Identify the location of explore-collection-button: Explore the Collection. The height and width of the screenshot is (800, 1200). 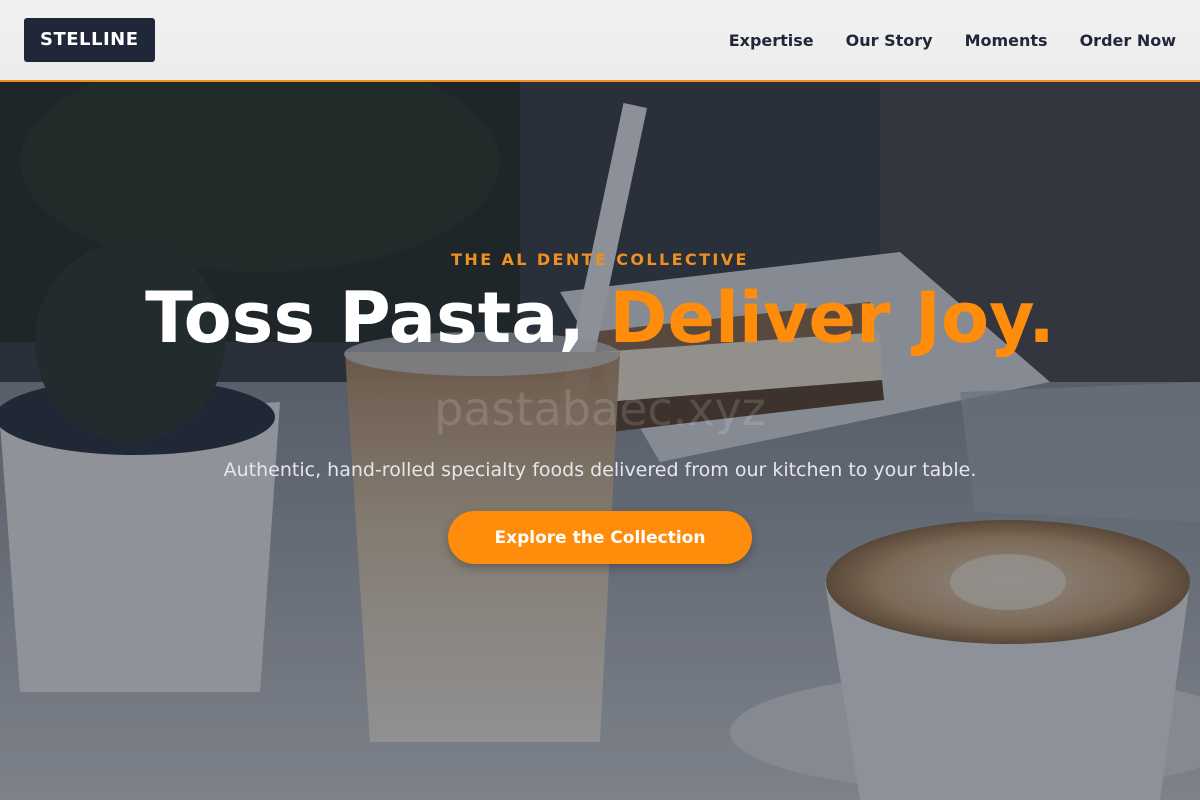
(600, 537).